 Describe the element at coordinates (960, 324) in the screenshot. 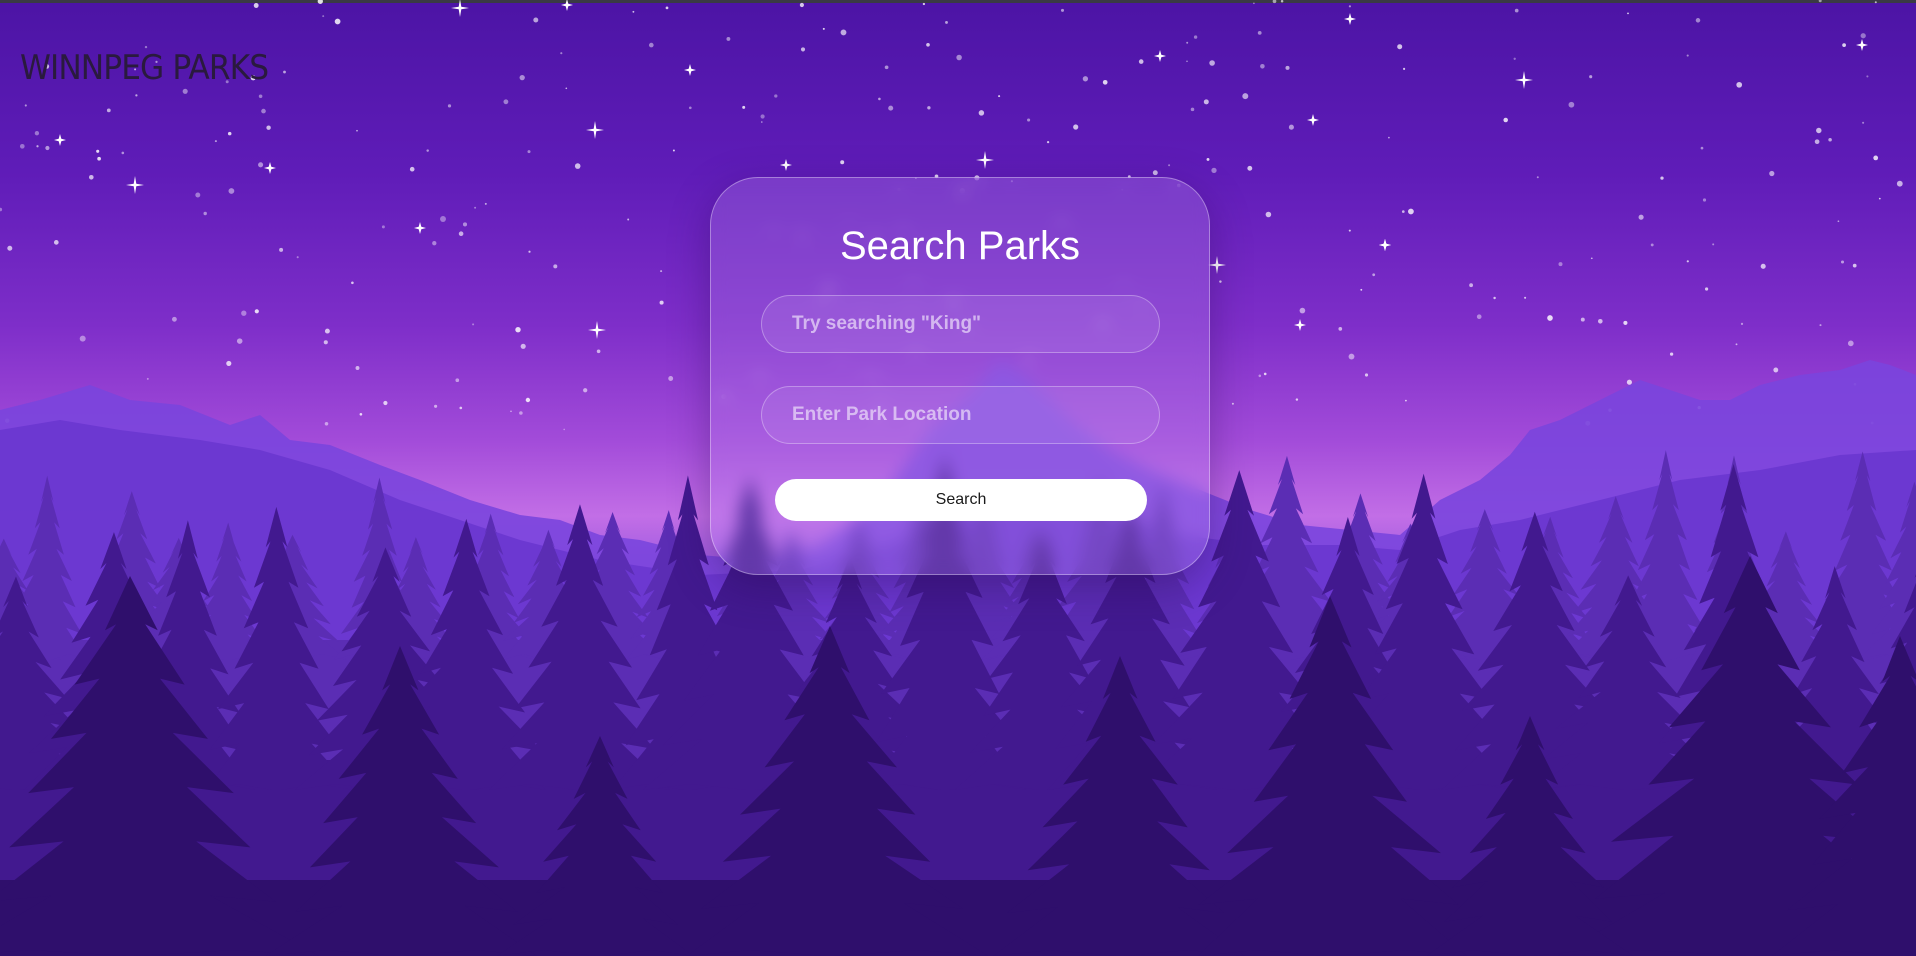

I see `park-name-search-input` at that location.